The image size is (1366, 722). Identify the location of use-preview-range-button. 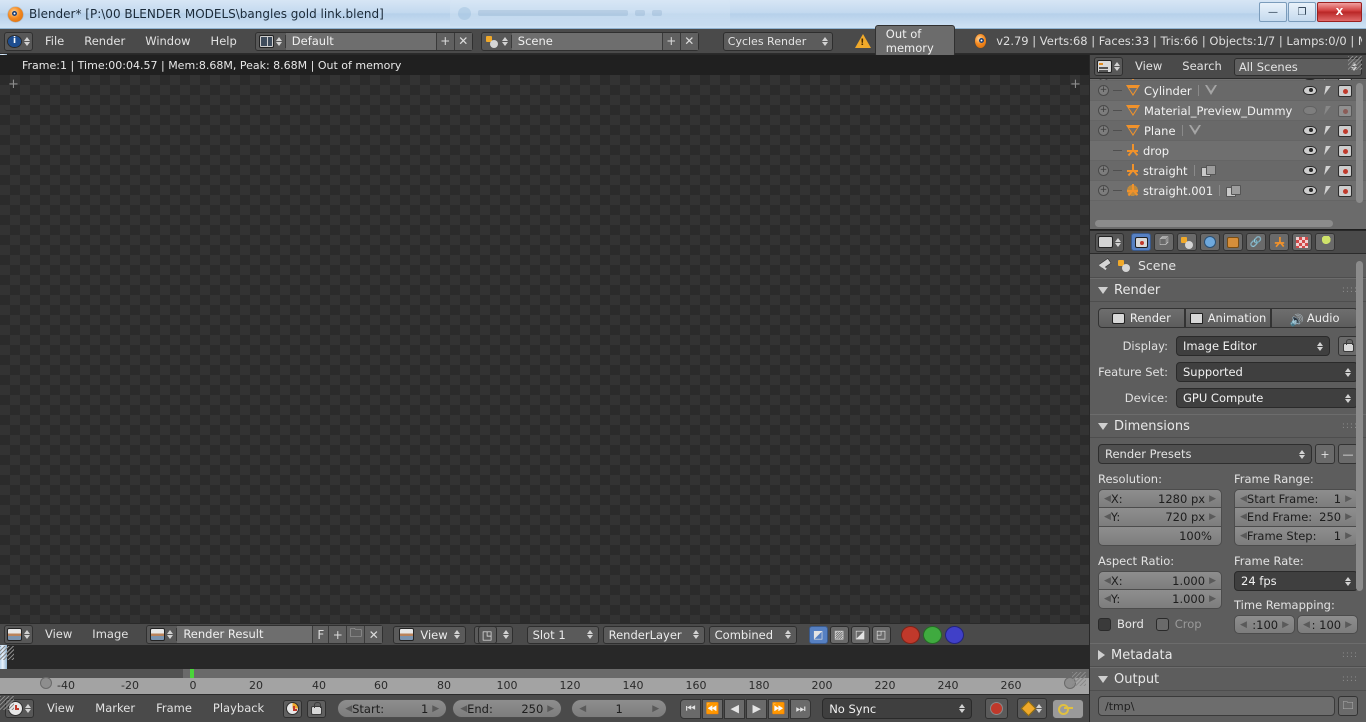
(293, 708).